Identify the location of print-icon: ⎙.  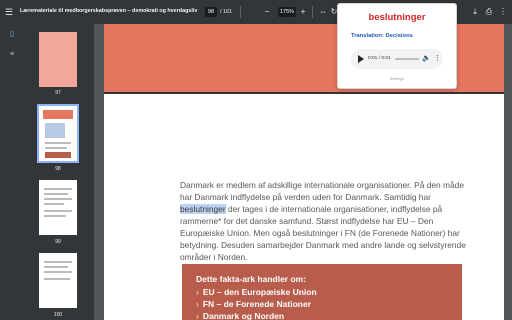
(489, 12).